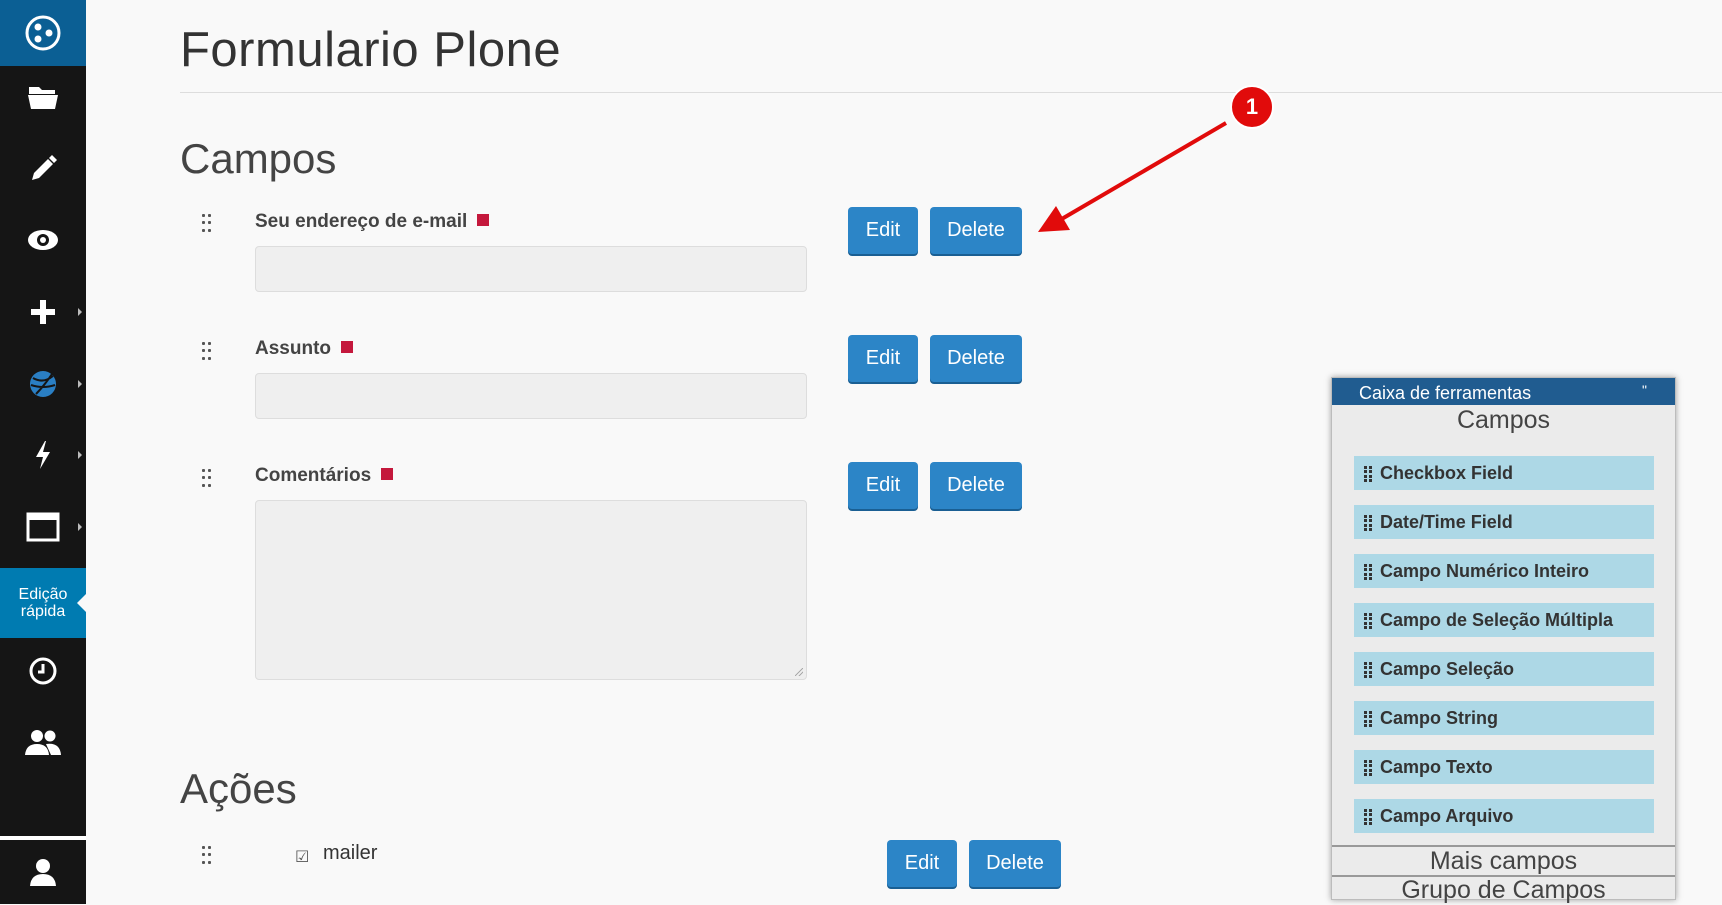 Image resolution: width=1722 pixels, height=905 pixels. Describe the element at coordinates (1504, 718) in the screenshot. I see `toolbox-item: Campo String` at that location.